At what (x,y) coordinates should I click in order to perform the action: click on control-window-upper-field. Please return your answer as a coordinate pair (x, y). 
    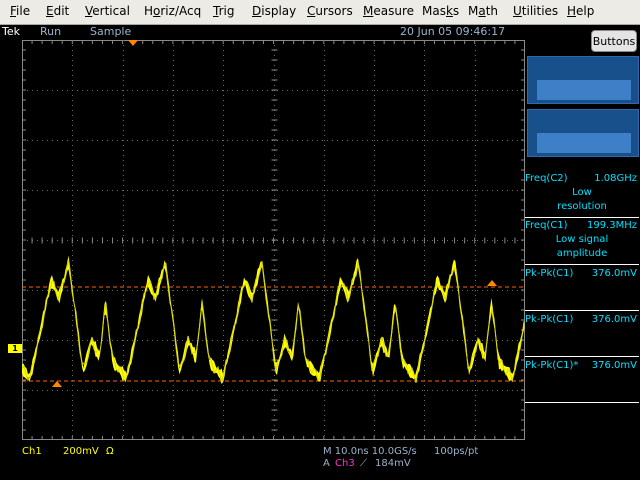
    Looking at the image, I should click on (584, 90).